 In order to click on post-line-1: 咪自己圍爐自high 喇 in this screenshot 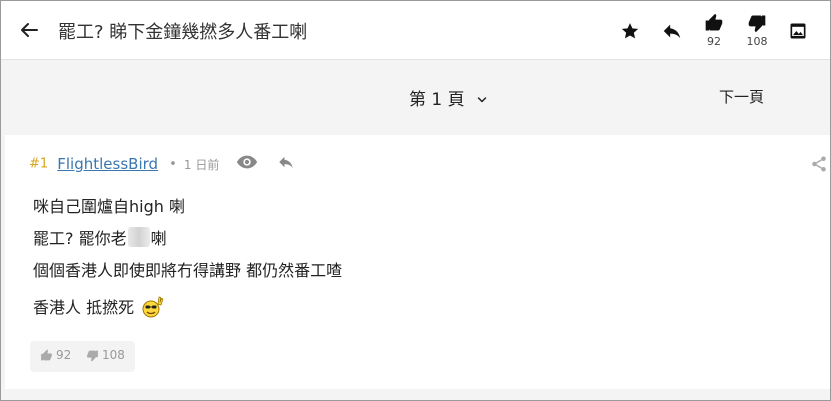, I will do `click(109, 206)`.